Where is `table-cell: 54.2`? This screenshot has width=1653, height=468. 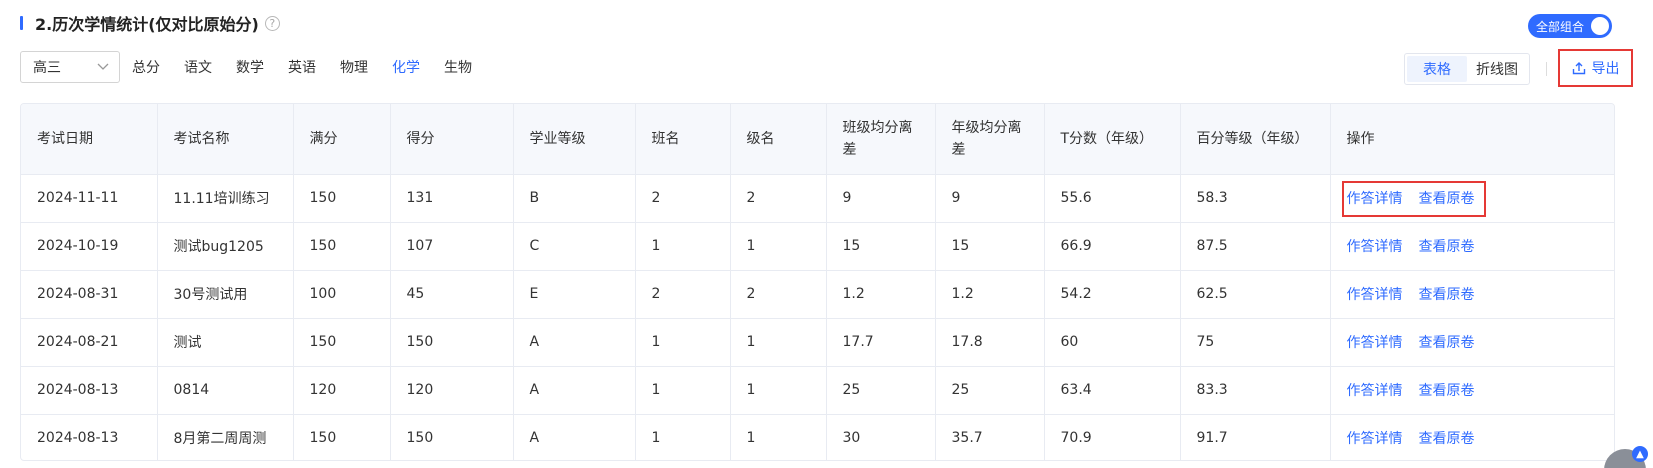 table-cell: 54.2 is located at coordinates (1112, 294).